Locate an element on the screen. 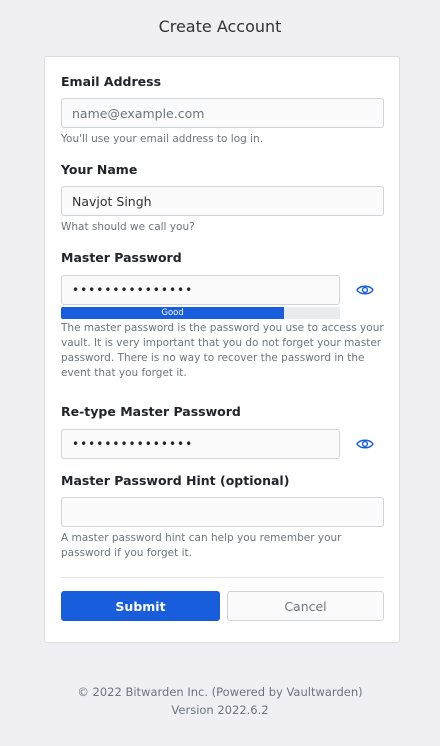 The height and width of the screenshot is (746, 440). master-password-label: Master Password is located at coordinates (121, 257).